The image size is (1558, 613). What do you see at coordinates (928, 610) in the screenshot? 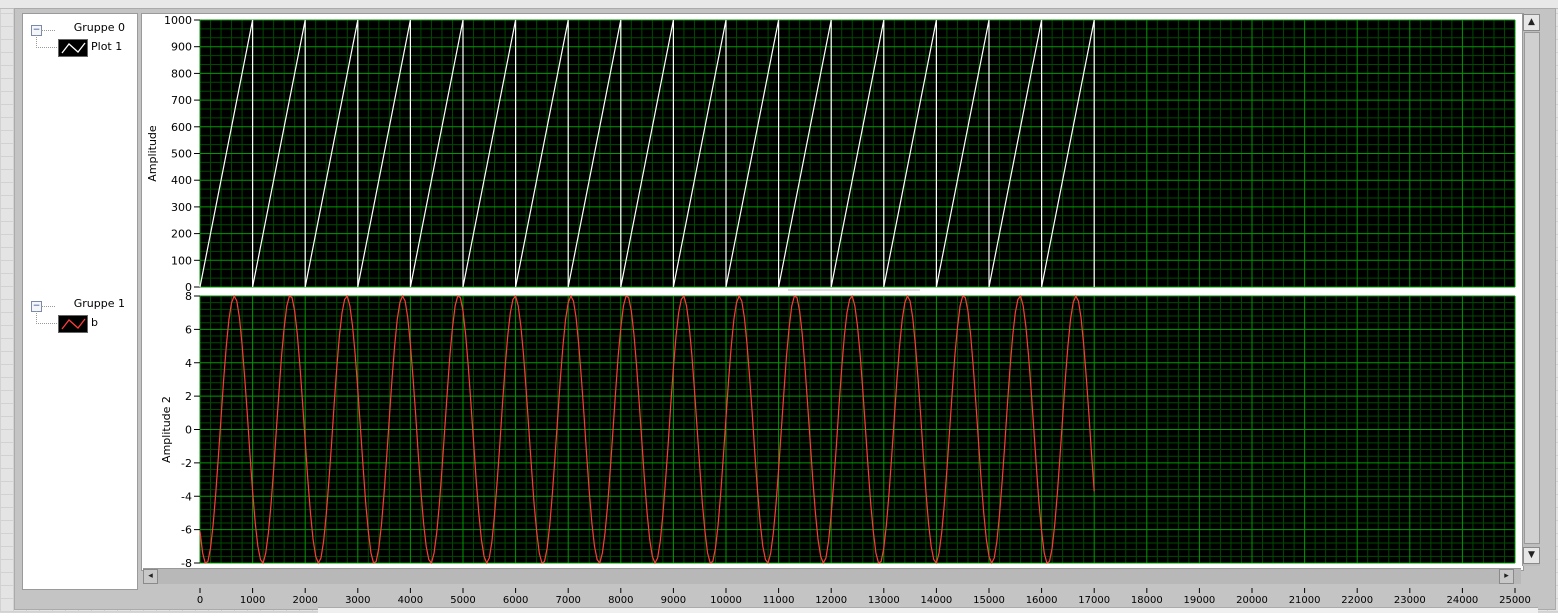
I see `bottom-panel-edge` at bounding box center [928, 610].